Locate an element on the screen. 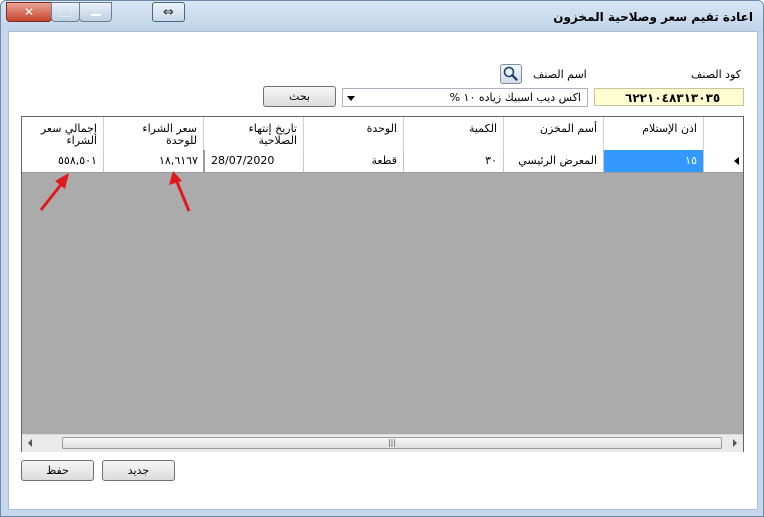 This screenshot has height=517, width=764. search-icon is located at coordinates (510, 73).